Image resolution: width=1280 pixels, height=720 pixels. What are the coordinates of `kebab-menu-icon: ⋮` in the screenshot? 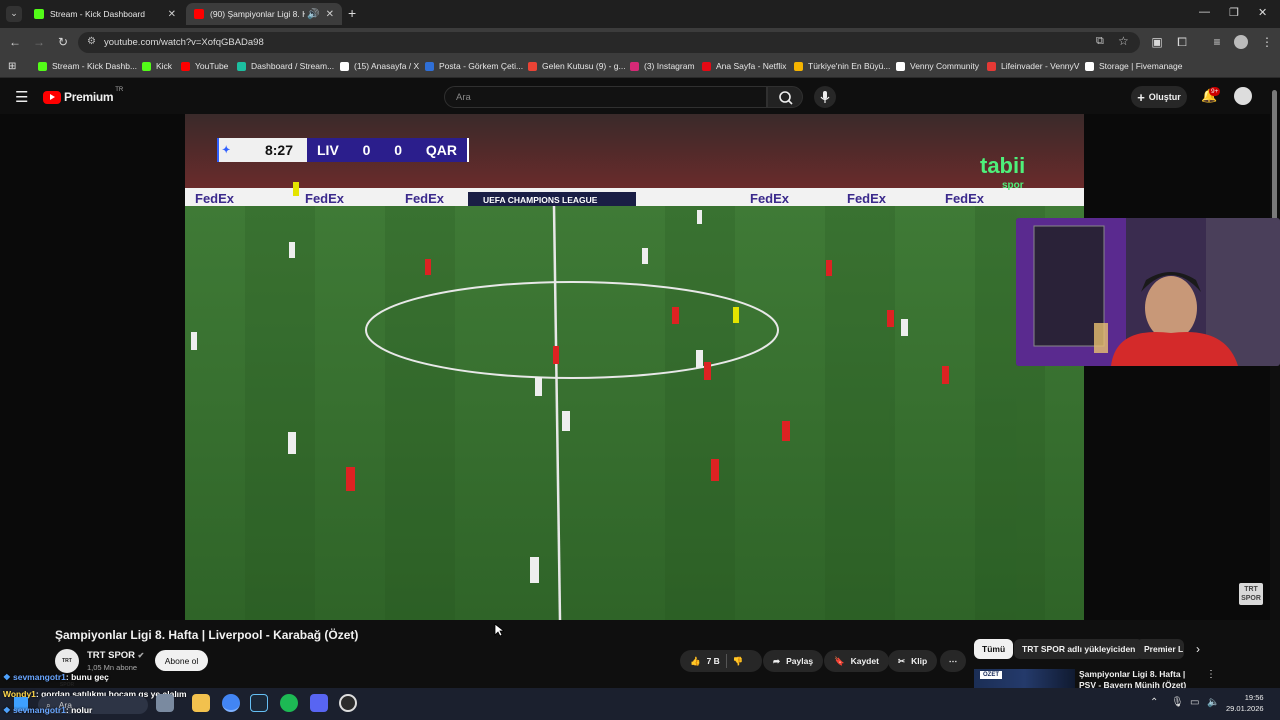 It's located at (1211, 674).